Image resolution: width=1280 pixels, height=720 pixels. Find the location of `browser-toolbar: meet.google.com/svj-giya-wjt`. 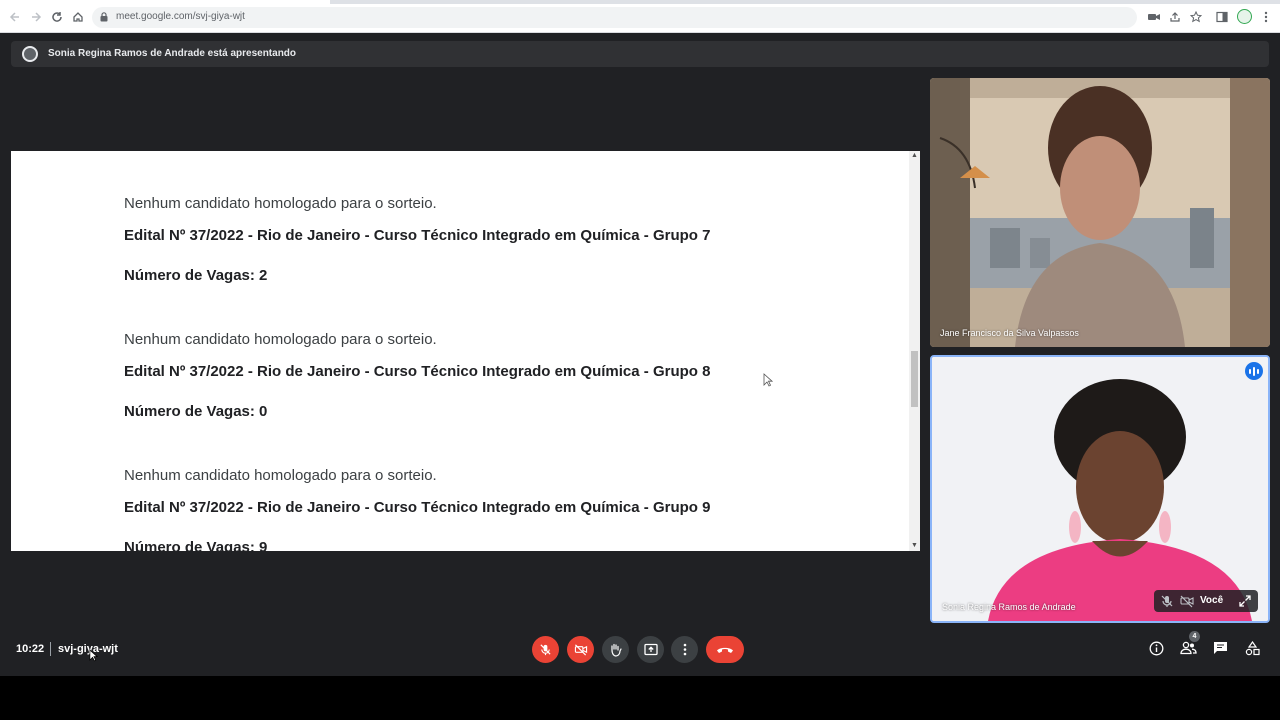

browser-toolbar: meet.google.com/svj-giya-wjt is located at coordinates (640, 16).